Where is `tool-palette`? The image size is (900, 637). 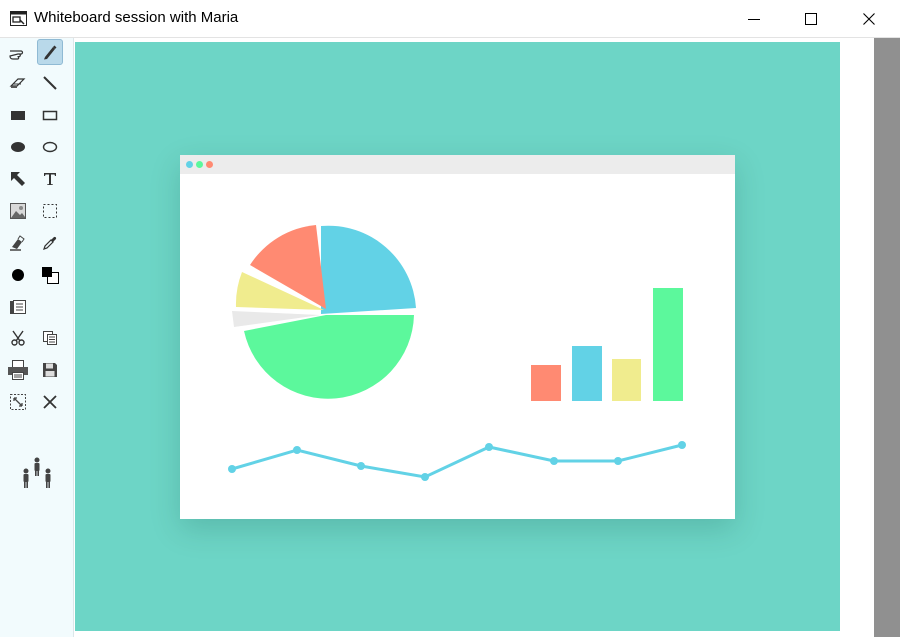
tool-palette is located at coordinates (37, 337).